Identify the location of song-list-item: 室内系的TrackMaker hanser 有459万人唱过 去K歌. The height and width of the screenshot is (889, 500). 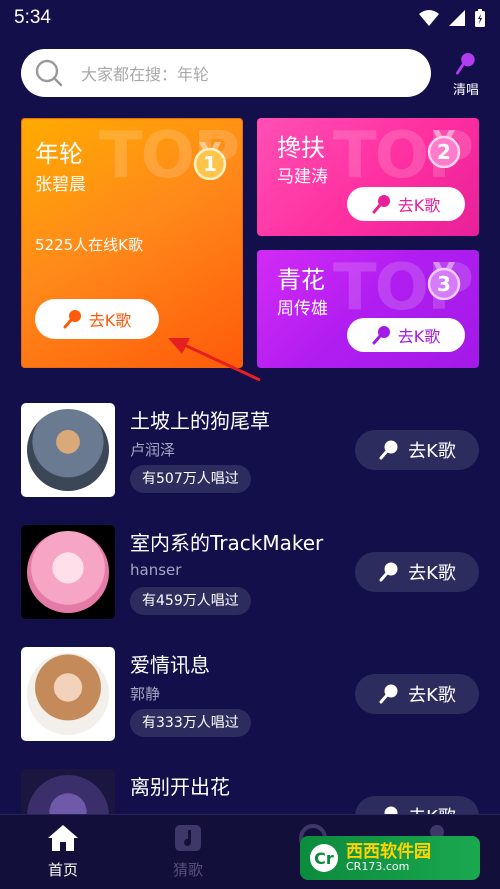
(251, 575).